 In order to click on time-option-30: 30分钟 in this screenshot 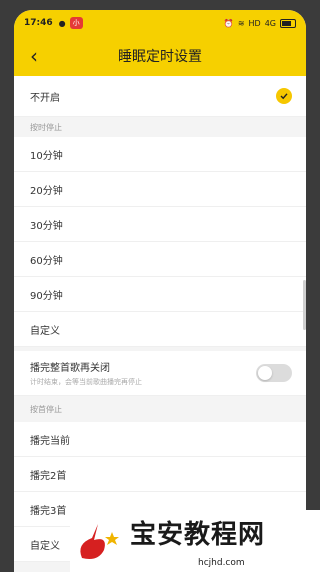, I will do `click(160, 224)`.